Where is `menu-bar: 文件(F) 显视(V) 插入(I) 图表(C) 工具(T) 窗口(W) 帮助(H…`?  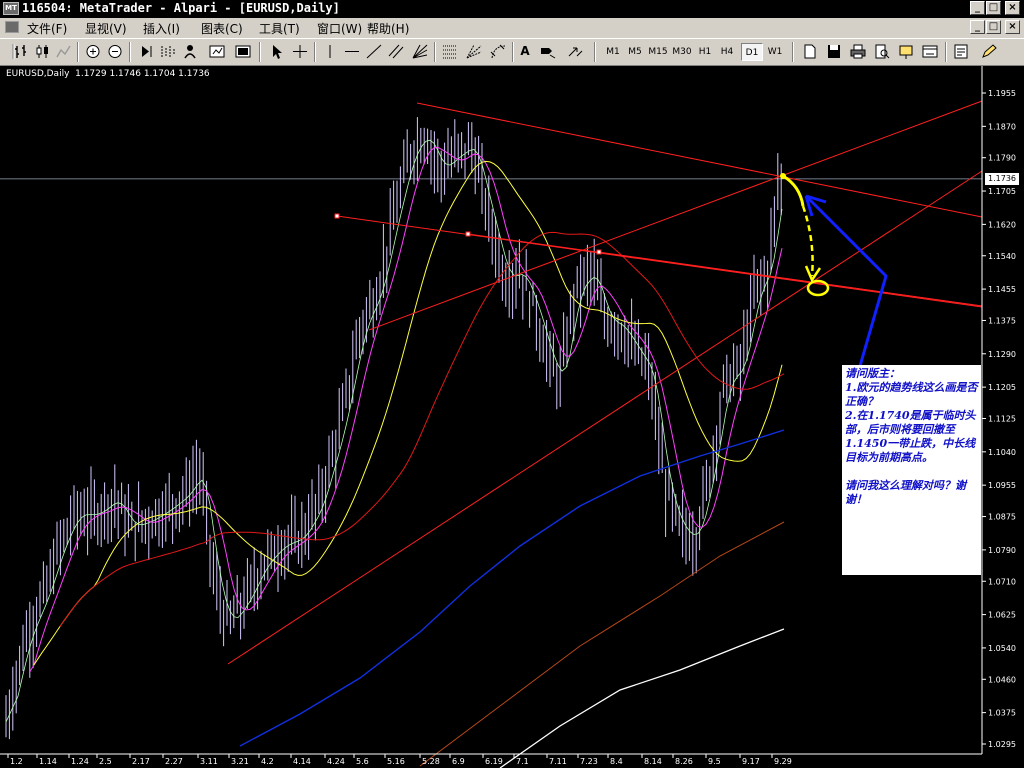 menu-bar: 文件(F) 显视(V) 插入(I) 图表(C) 工具(T) 窗口(W) 帮助(H… is located at coordinates (512, 28).